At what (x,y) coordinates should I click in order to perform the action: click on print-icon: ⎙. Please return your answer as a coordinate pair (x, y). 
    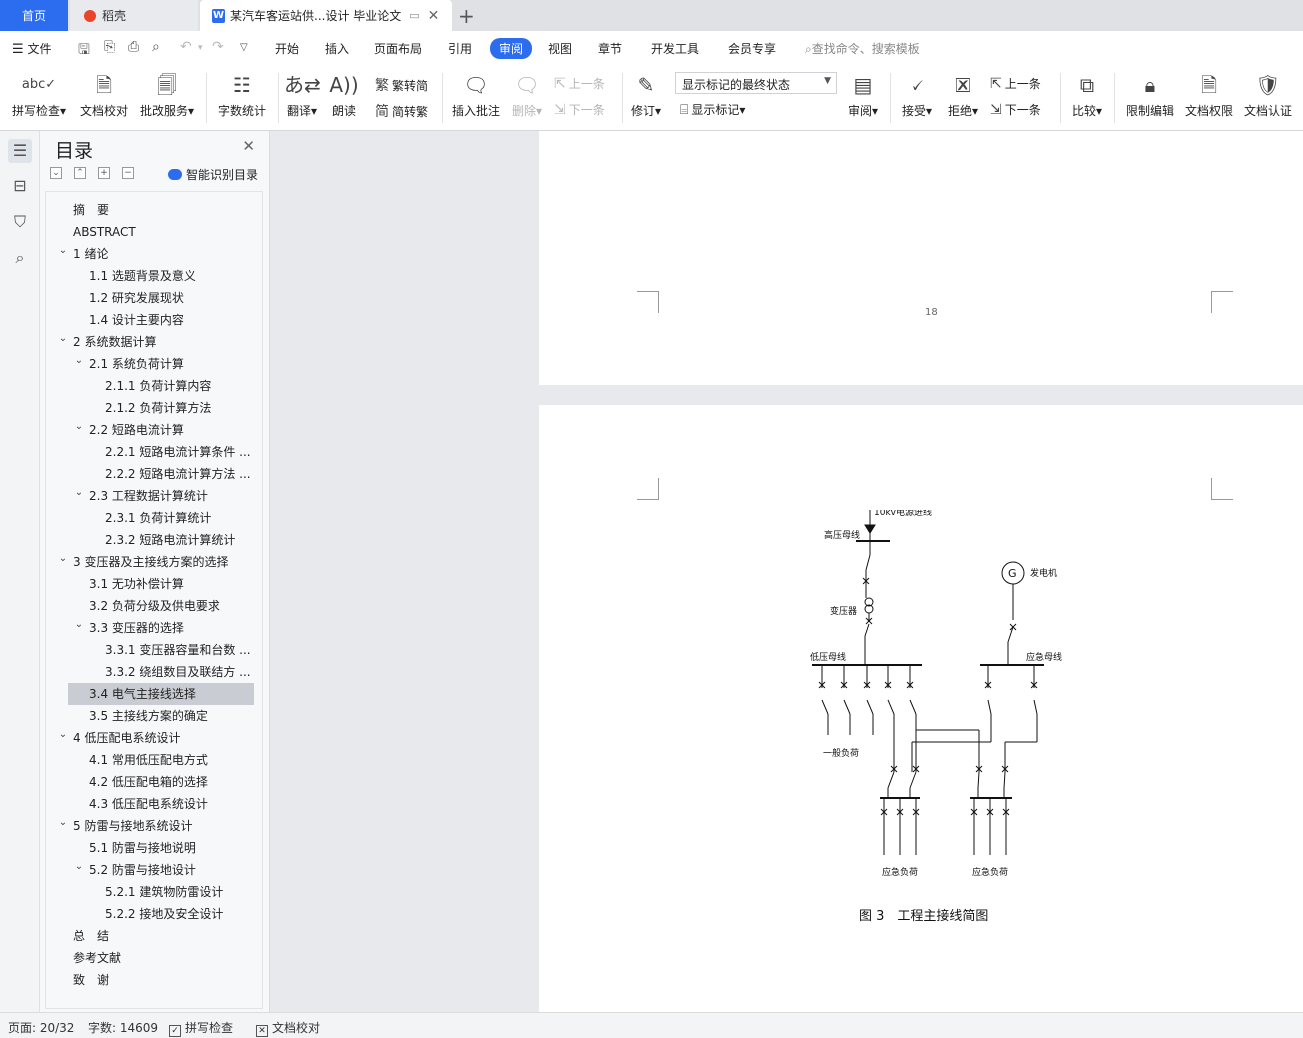
    Looking at the image, I should click on (133, 47).